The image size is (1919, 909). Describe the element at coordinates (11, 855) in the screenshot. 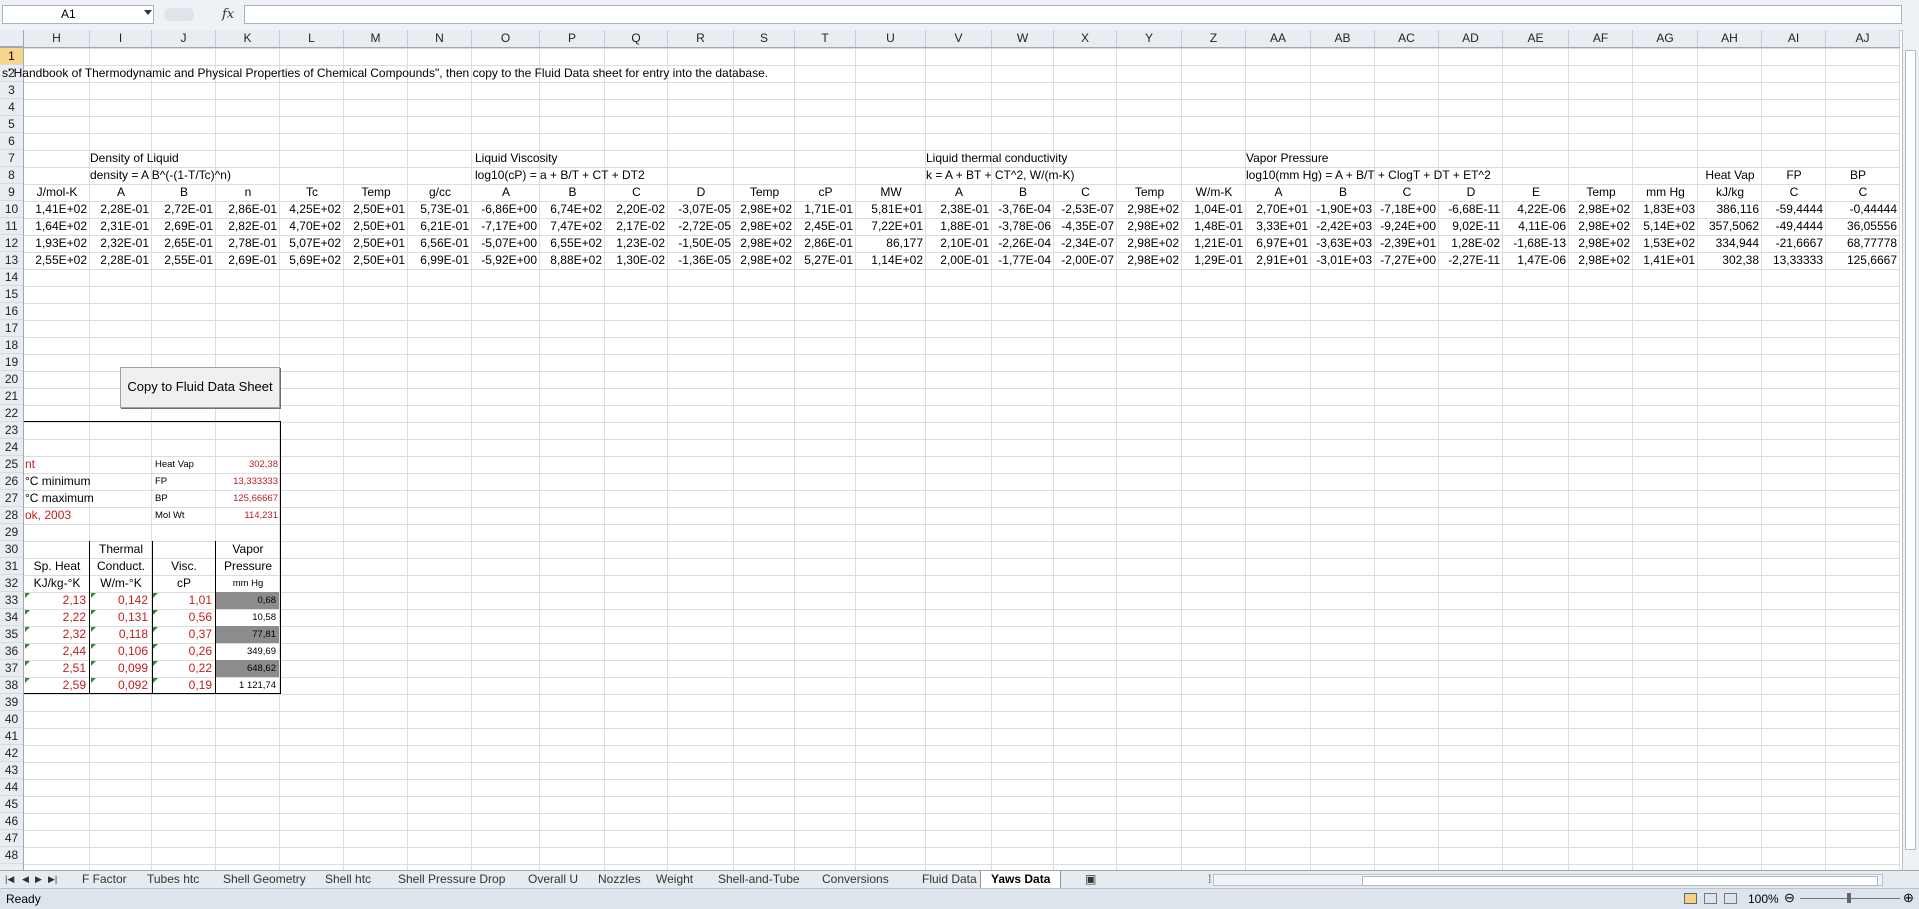

I see `row-header: 48` at that location.